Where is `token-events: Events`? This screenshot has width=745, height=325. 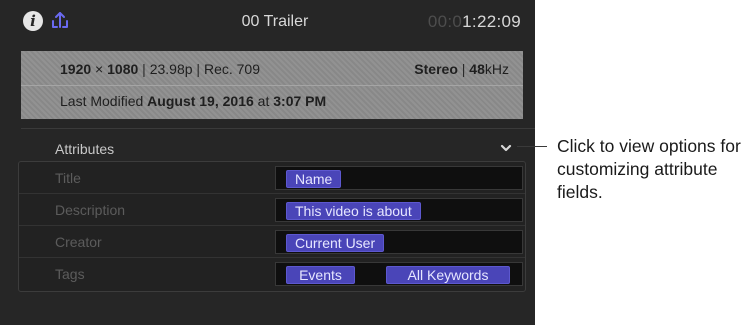
token-events: Events is located at coordinates (320, 275).